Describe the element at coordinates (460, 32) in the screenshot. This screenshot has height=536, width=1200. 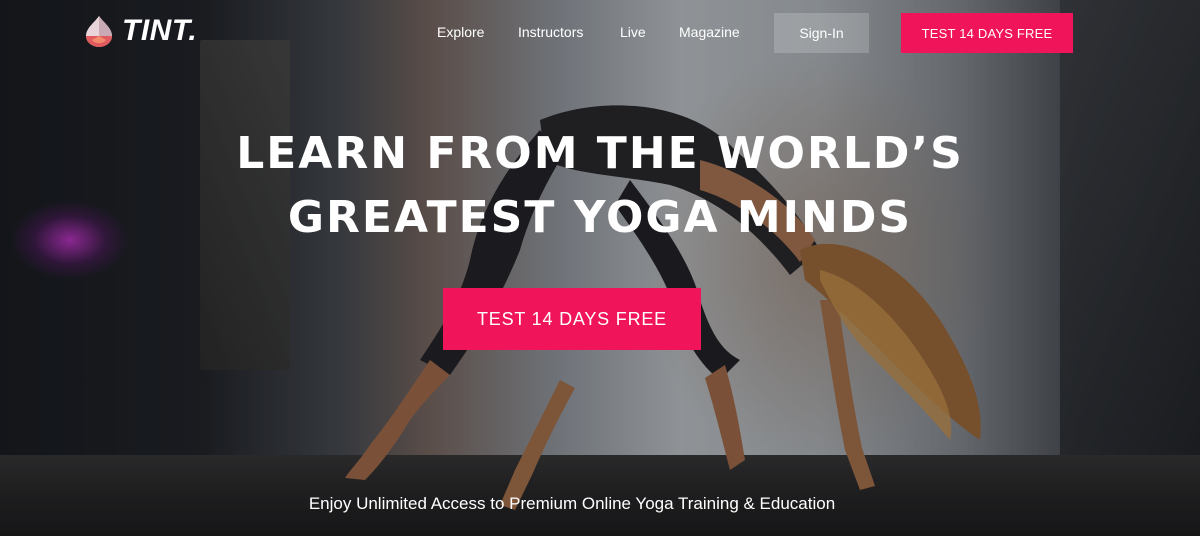
I see `nav-link-explore: Explore` at that location.